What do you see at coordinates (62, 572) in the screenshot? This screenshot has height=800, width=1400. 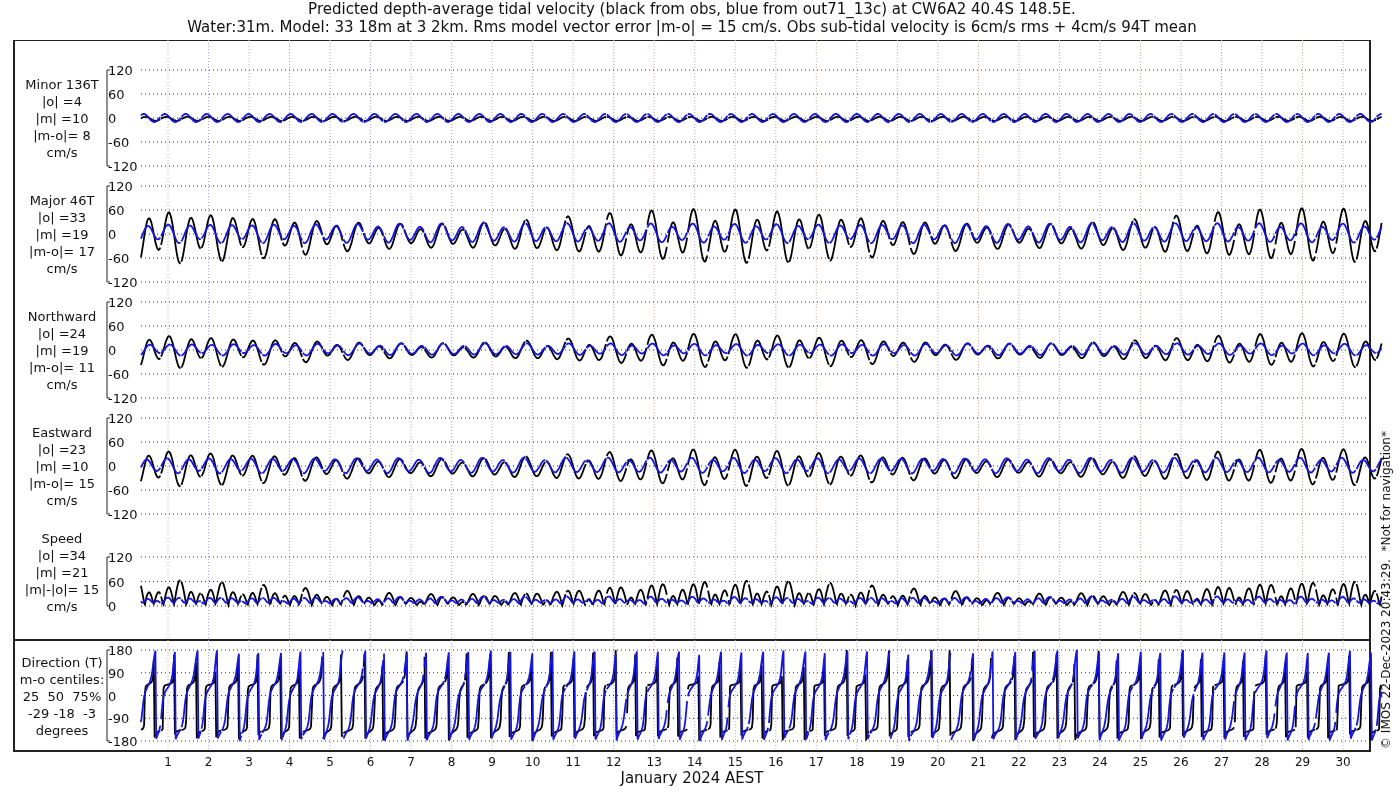 I see `panel-label: |m| =21` at bounding box center [62, 572].